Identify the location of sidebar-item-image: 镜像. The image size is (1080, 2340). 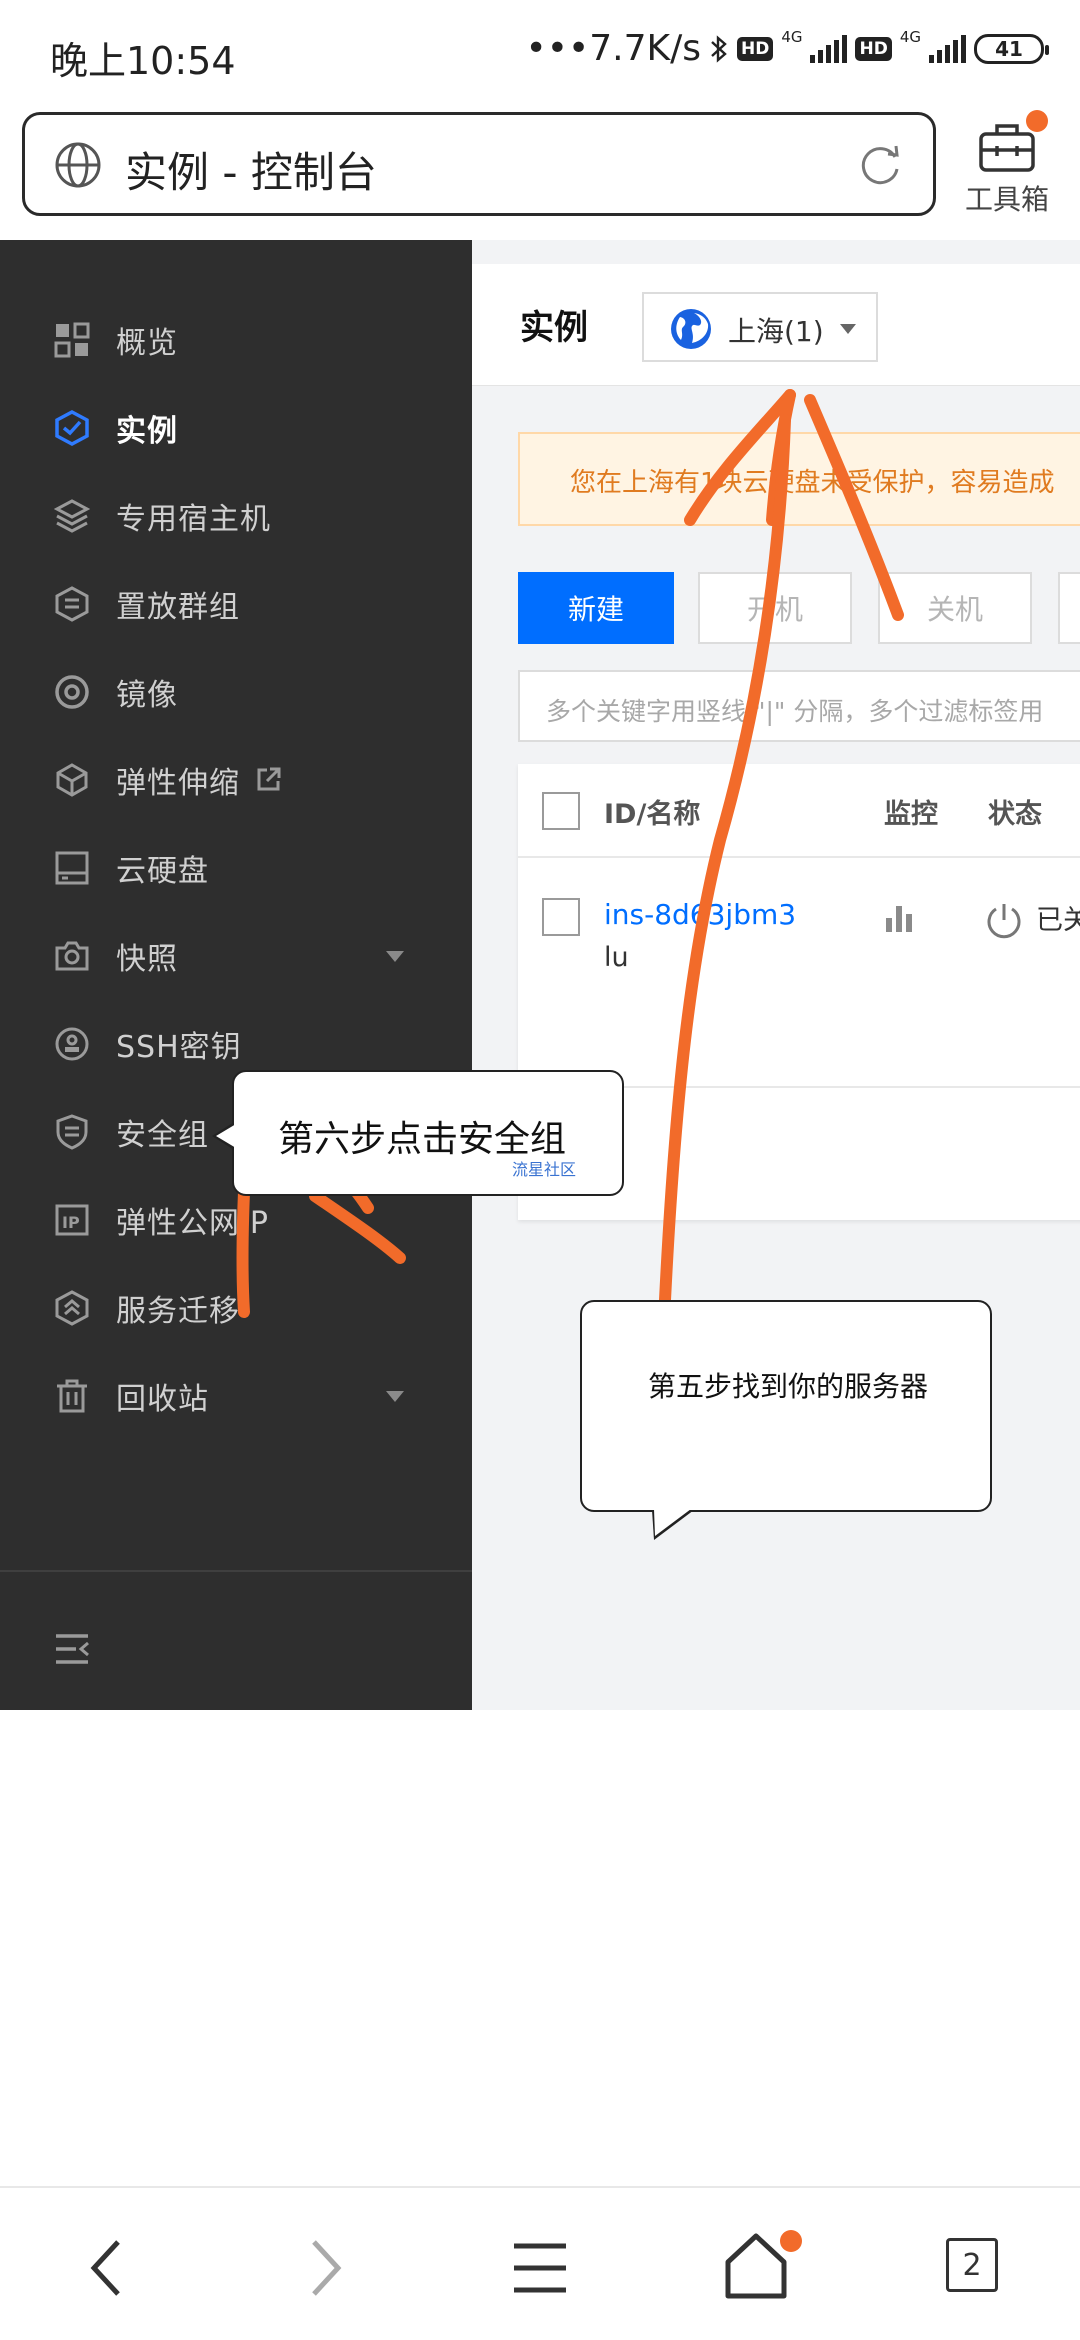
(236, 692).